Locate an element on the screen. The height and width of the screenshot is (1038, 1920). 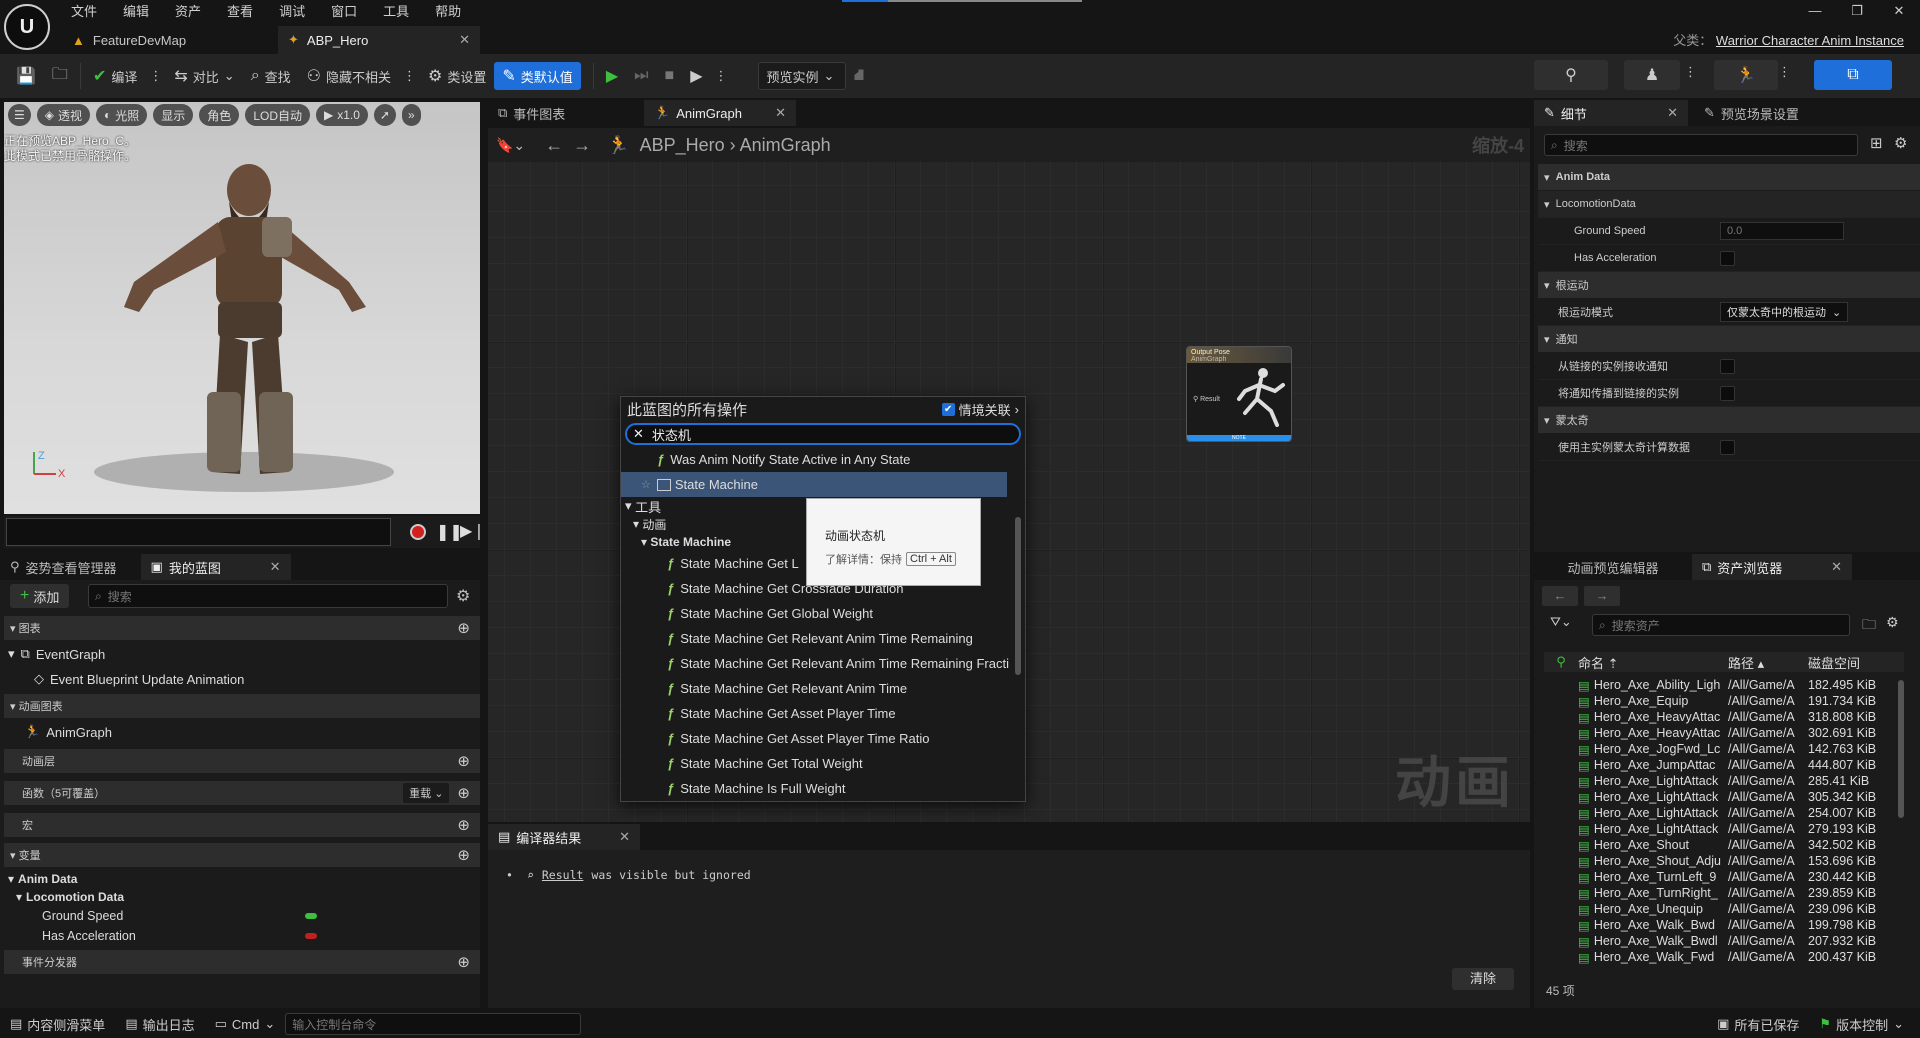
menu-debug: 调试 is located at coordinates (292, 12).